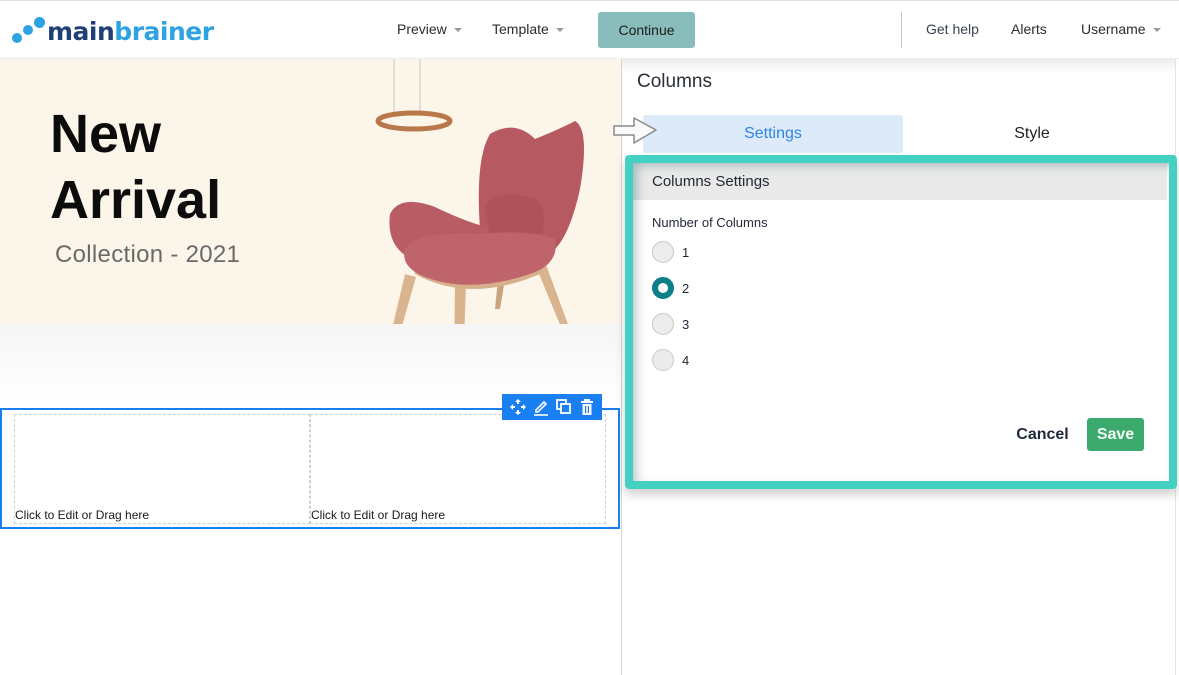 Image resolution: width=1179 pixels, height=675 pixels. Describe the element at coordinates (422, 29) in the screenshot. I see `preview-label: Preview` at that location.